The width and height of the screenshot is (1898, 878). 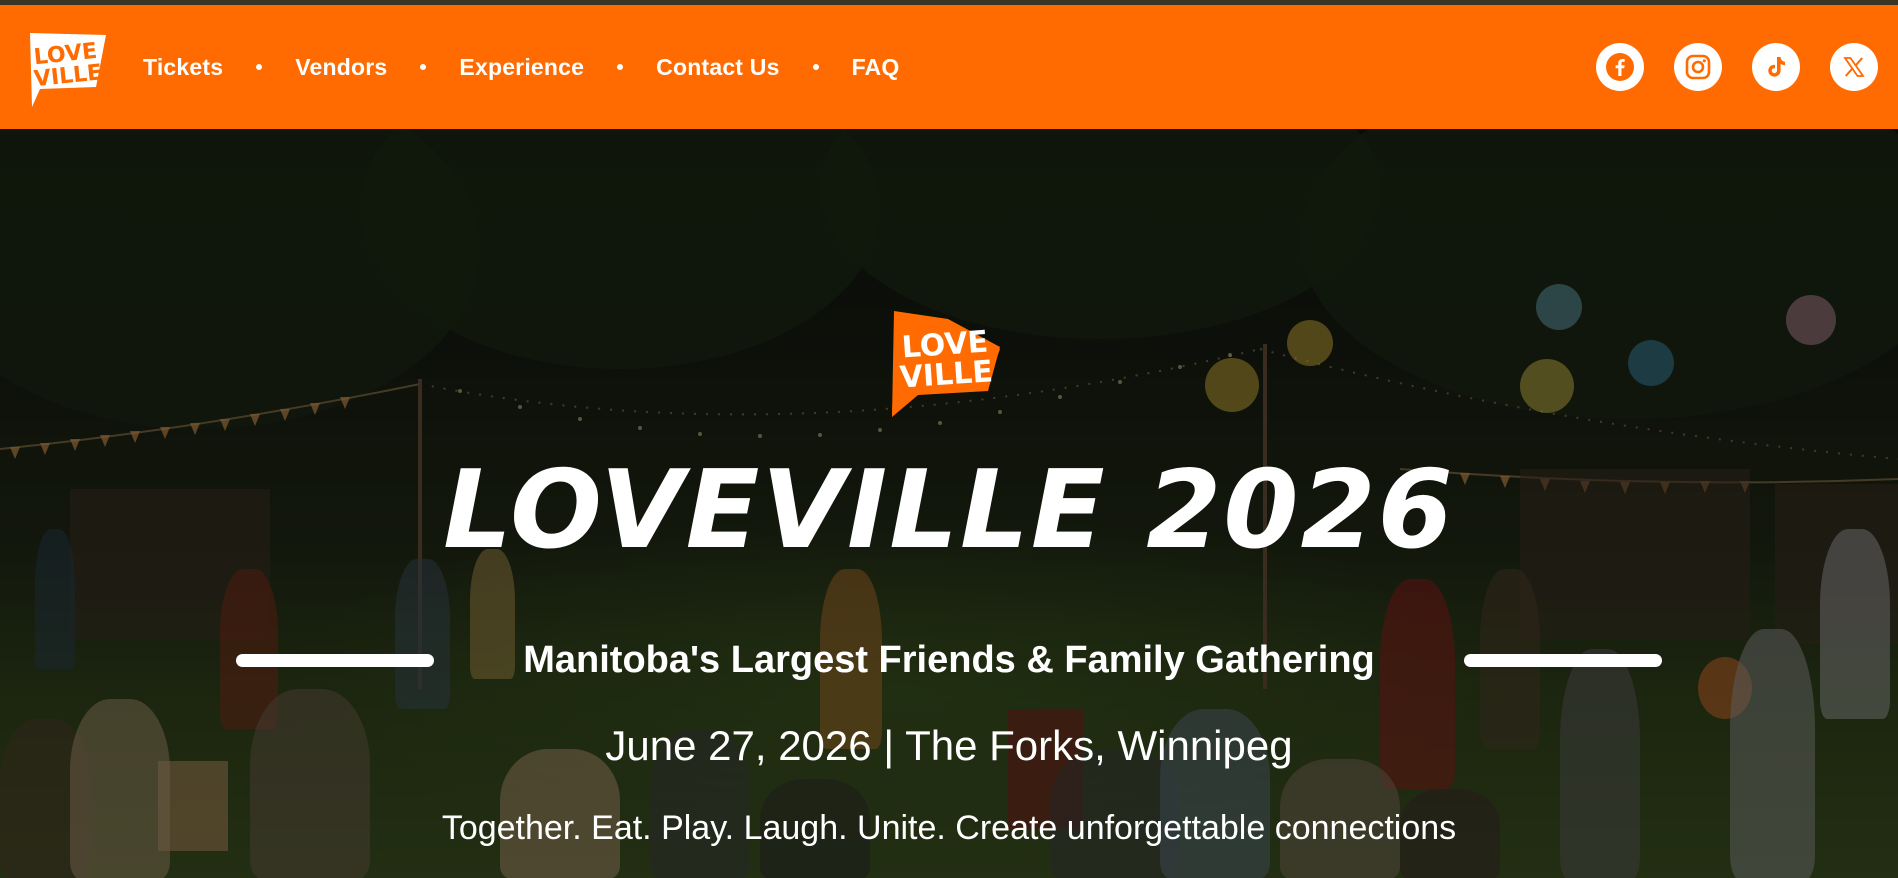 I want to click on nav-contact-us: Contact Us, so click(x=717, y=67).